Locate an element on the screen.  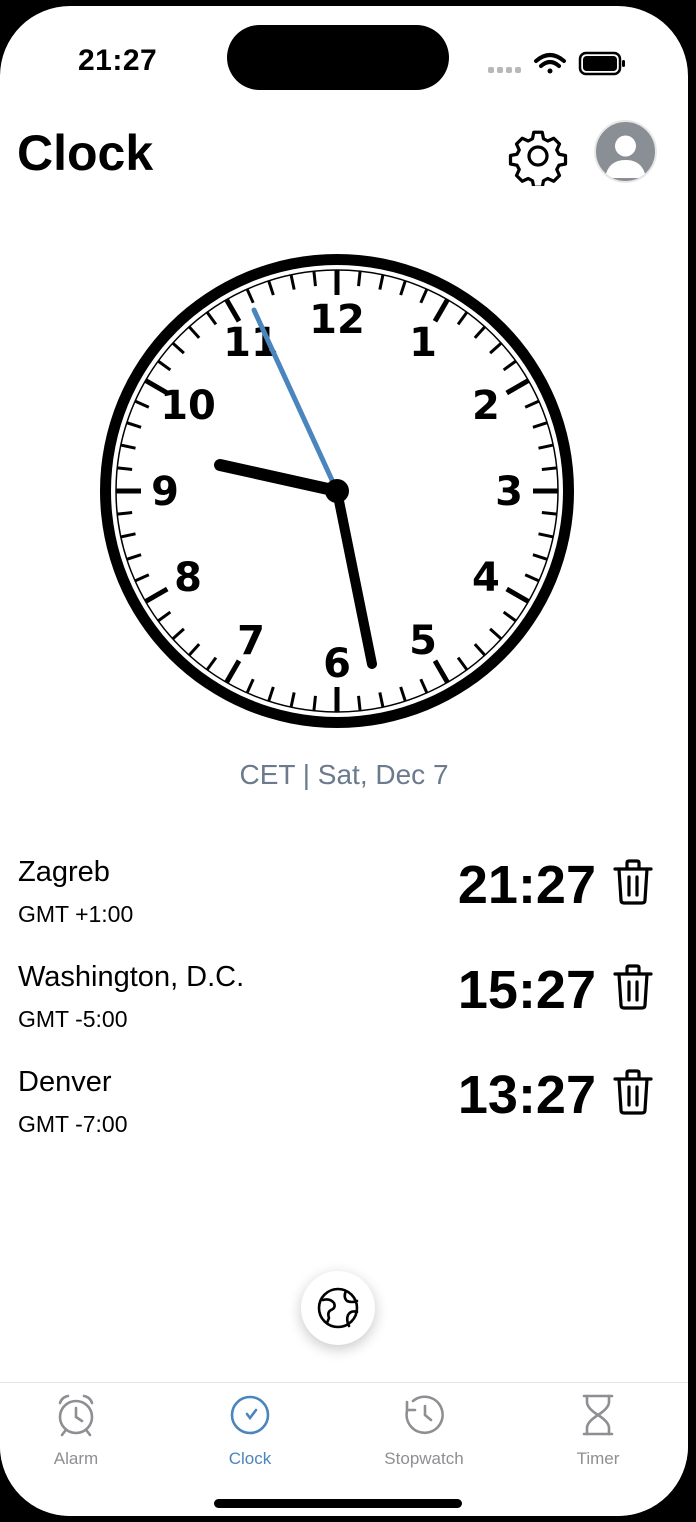
page-title: Clock is located at coordinates (85, 153).